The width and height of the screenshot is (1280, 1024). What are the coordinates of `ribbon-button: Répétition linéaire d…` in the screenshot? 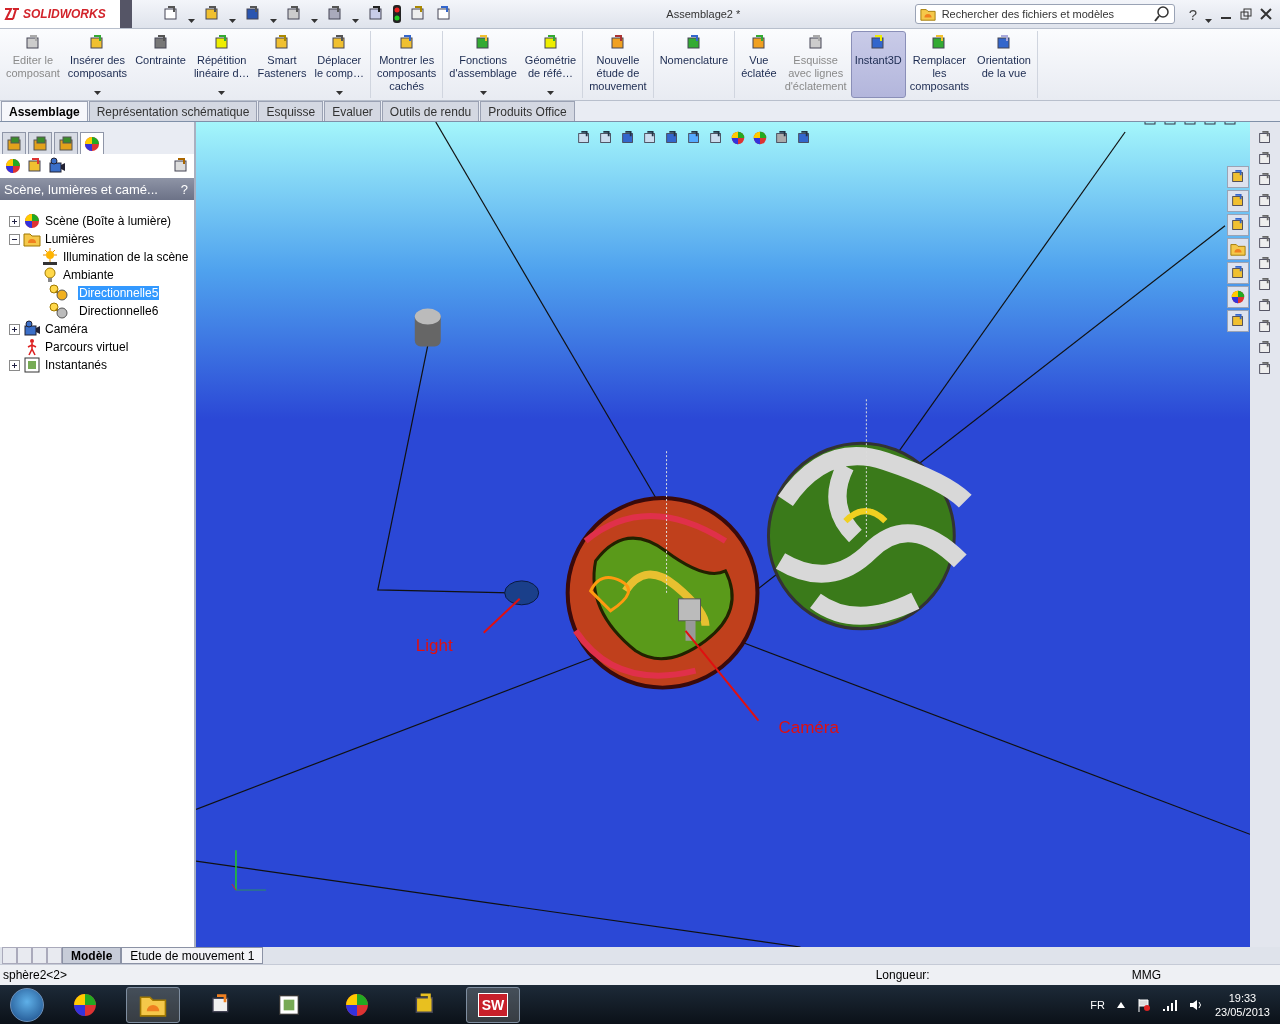 It's located at (221, 64).